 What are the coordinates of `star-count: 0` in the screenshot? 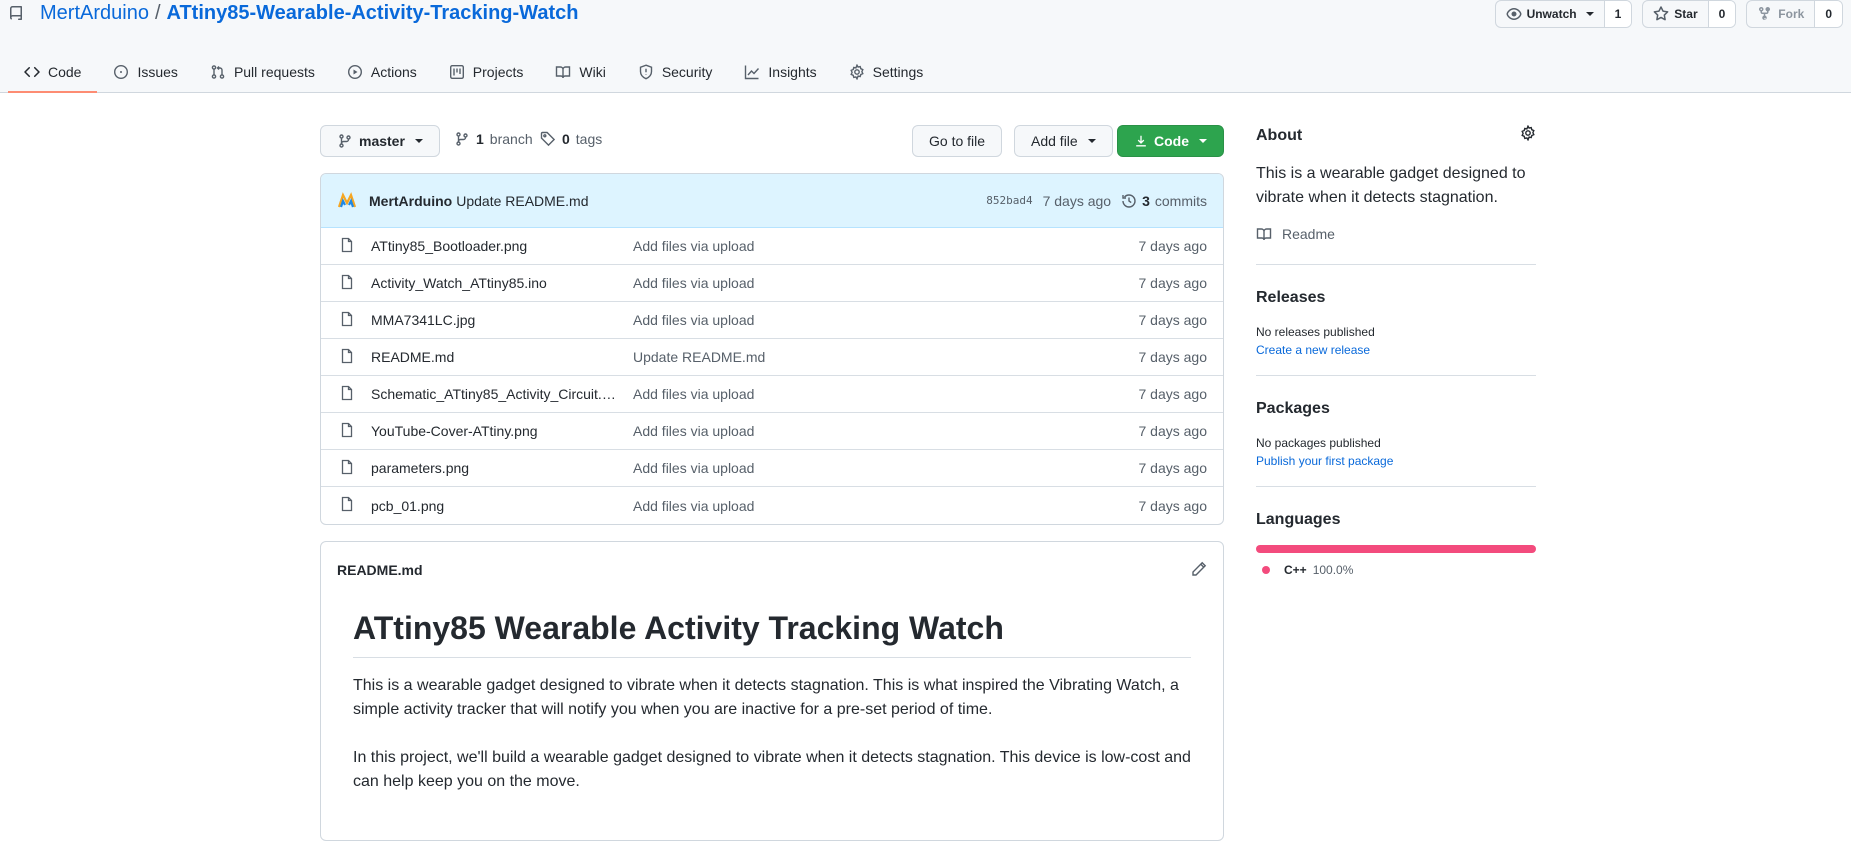 It's located at (1722, 14).